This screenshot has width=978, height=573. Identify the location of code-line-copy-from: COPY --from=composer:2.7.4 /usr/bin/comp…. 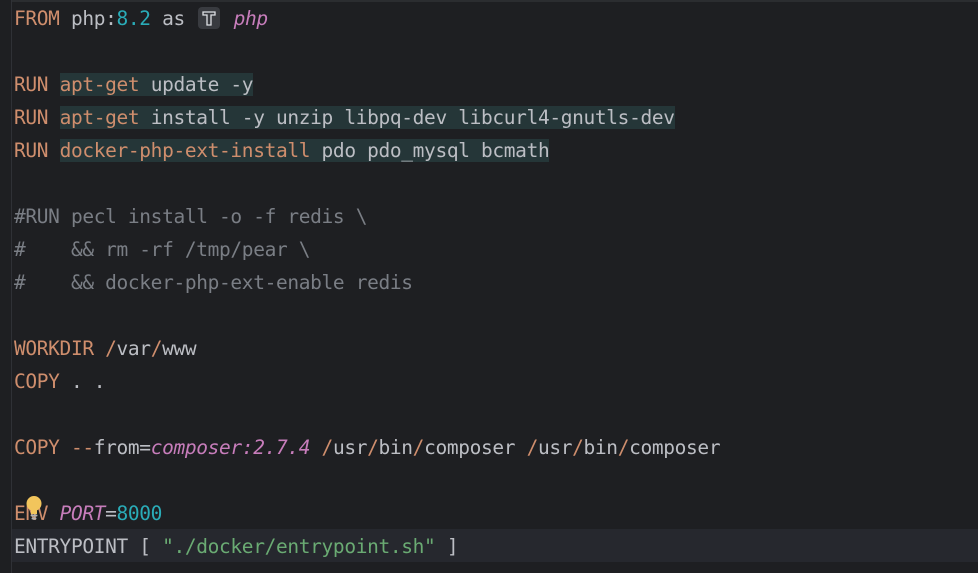
(367, 447).